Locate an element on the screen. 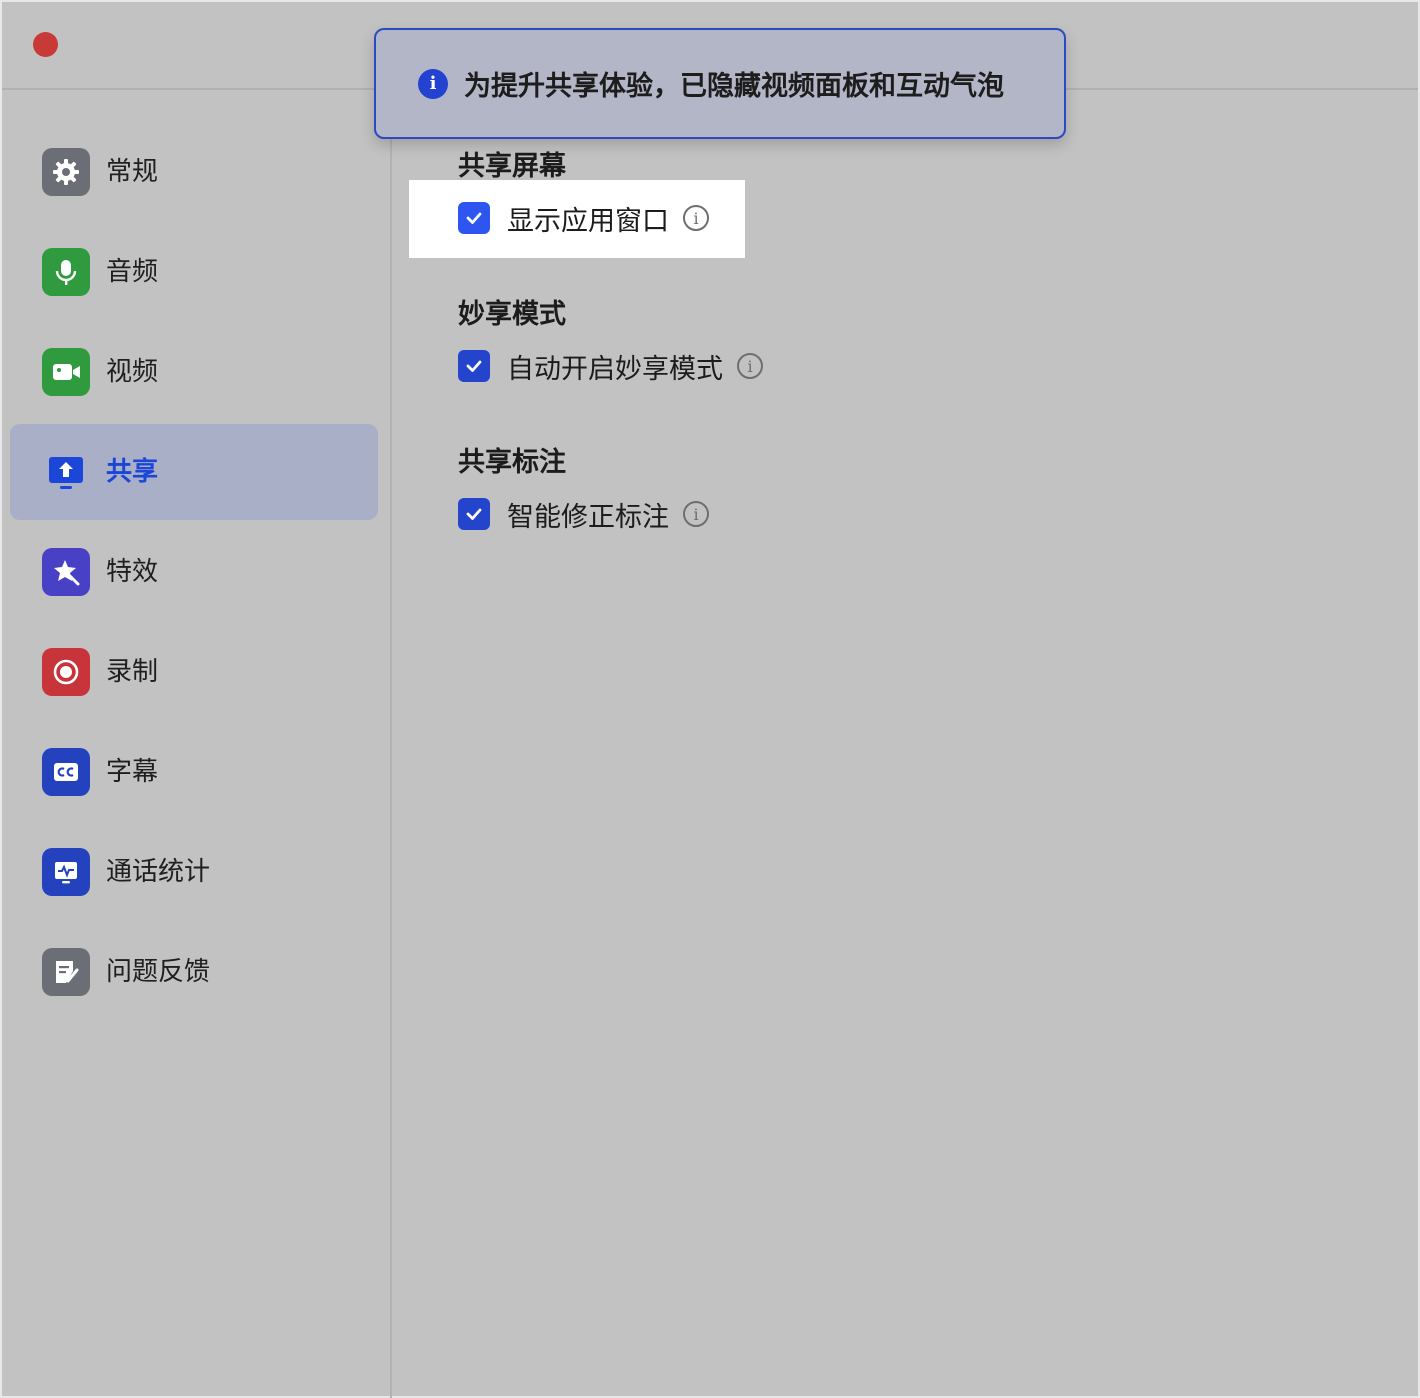  close-window-button is located at coordinates (45, 44).